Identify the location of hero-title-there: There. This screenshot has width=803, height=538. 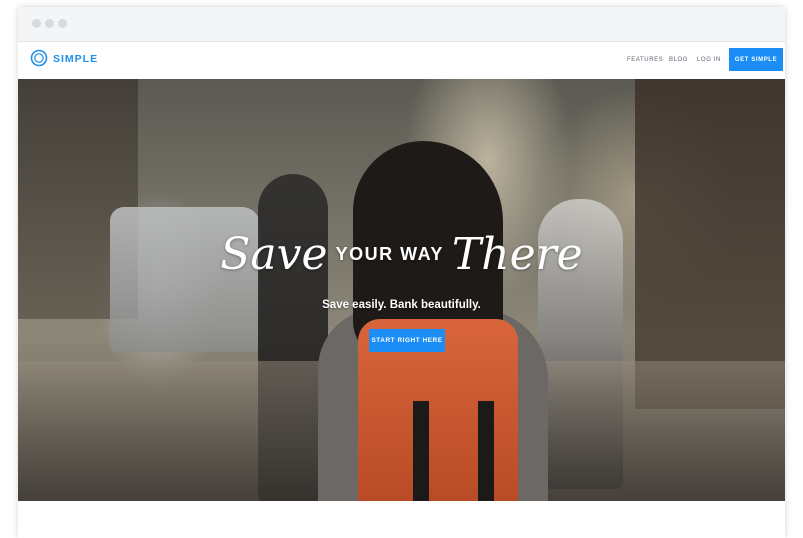
(517, 254).